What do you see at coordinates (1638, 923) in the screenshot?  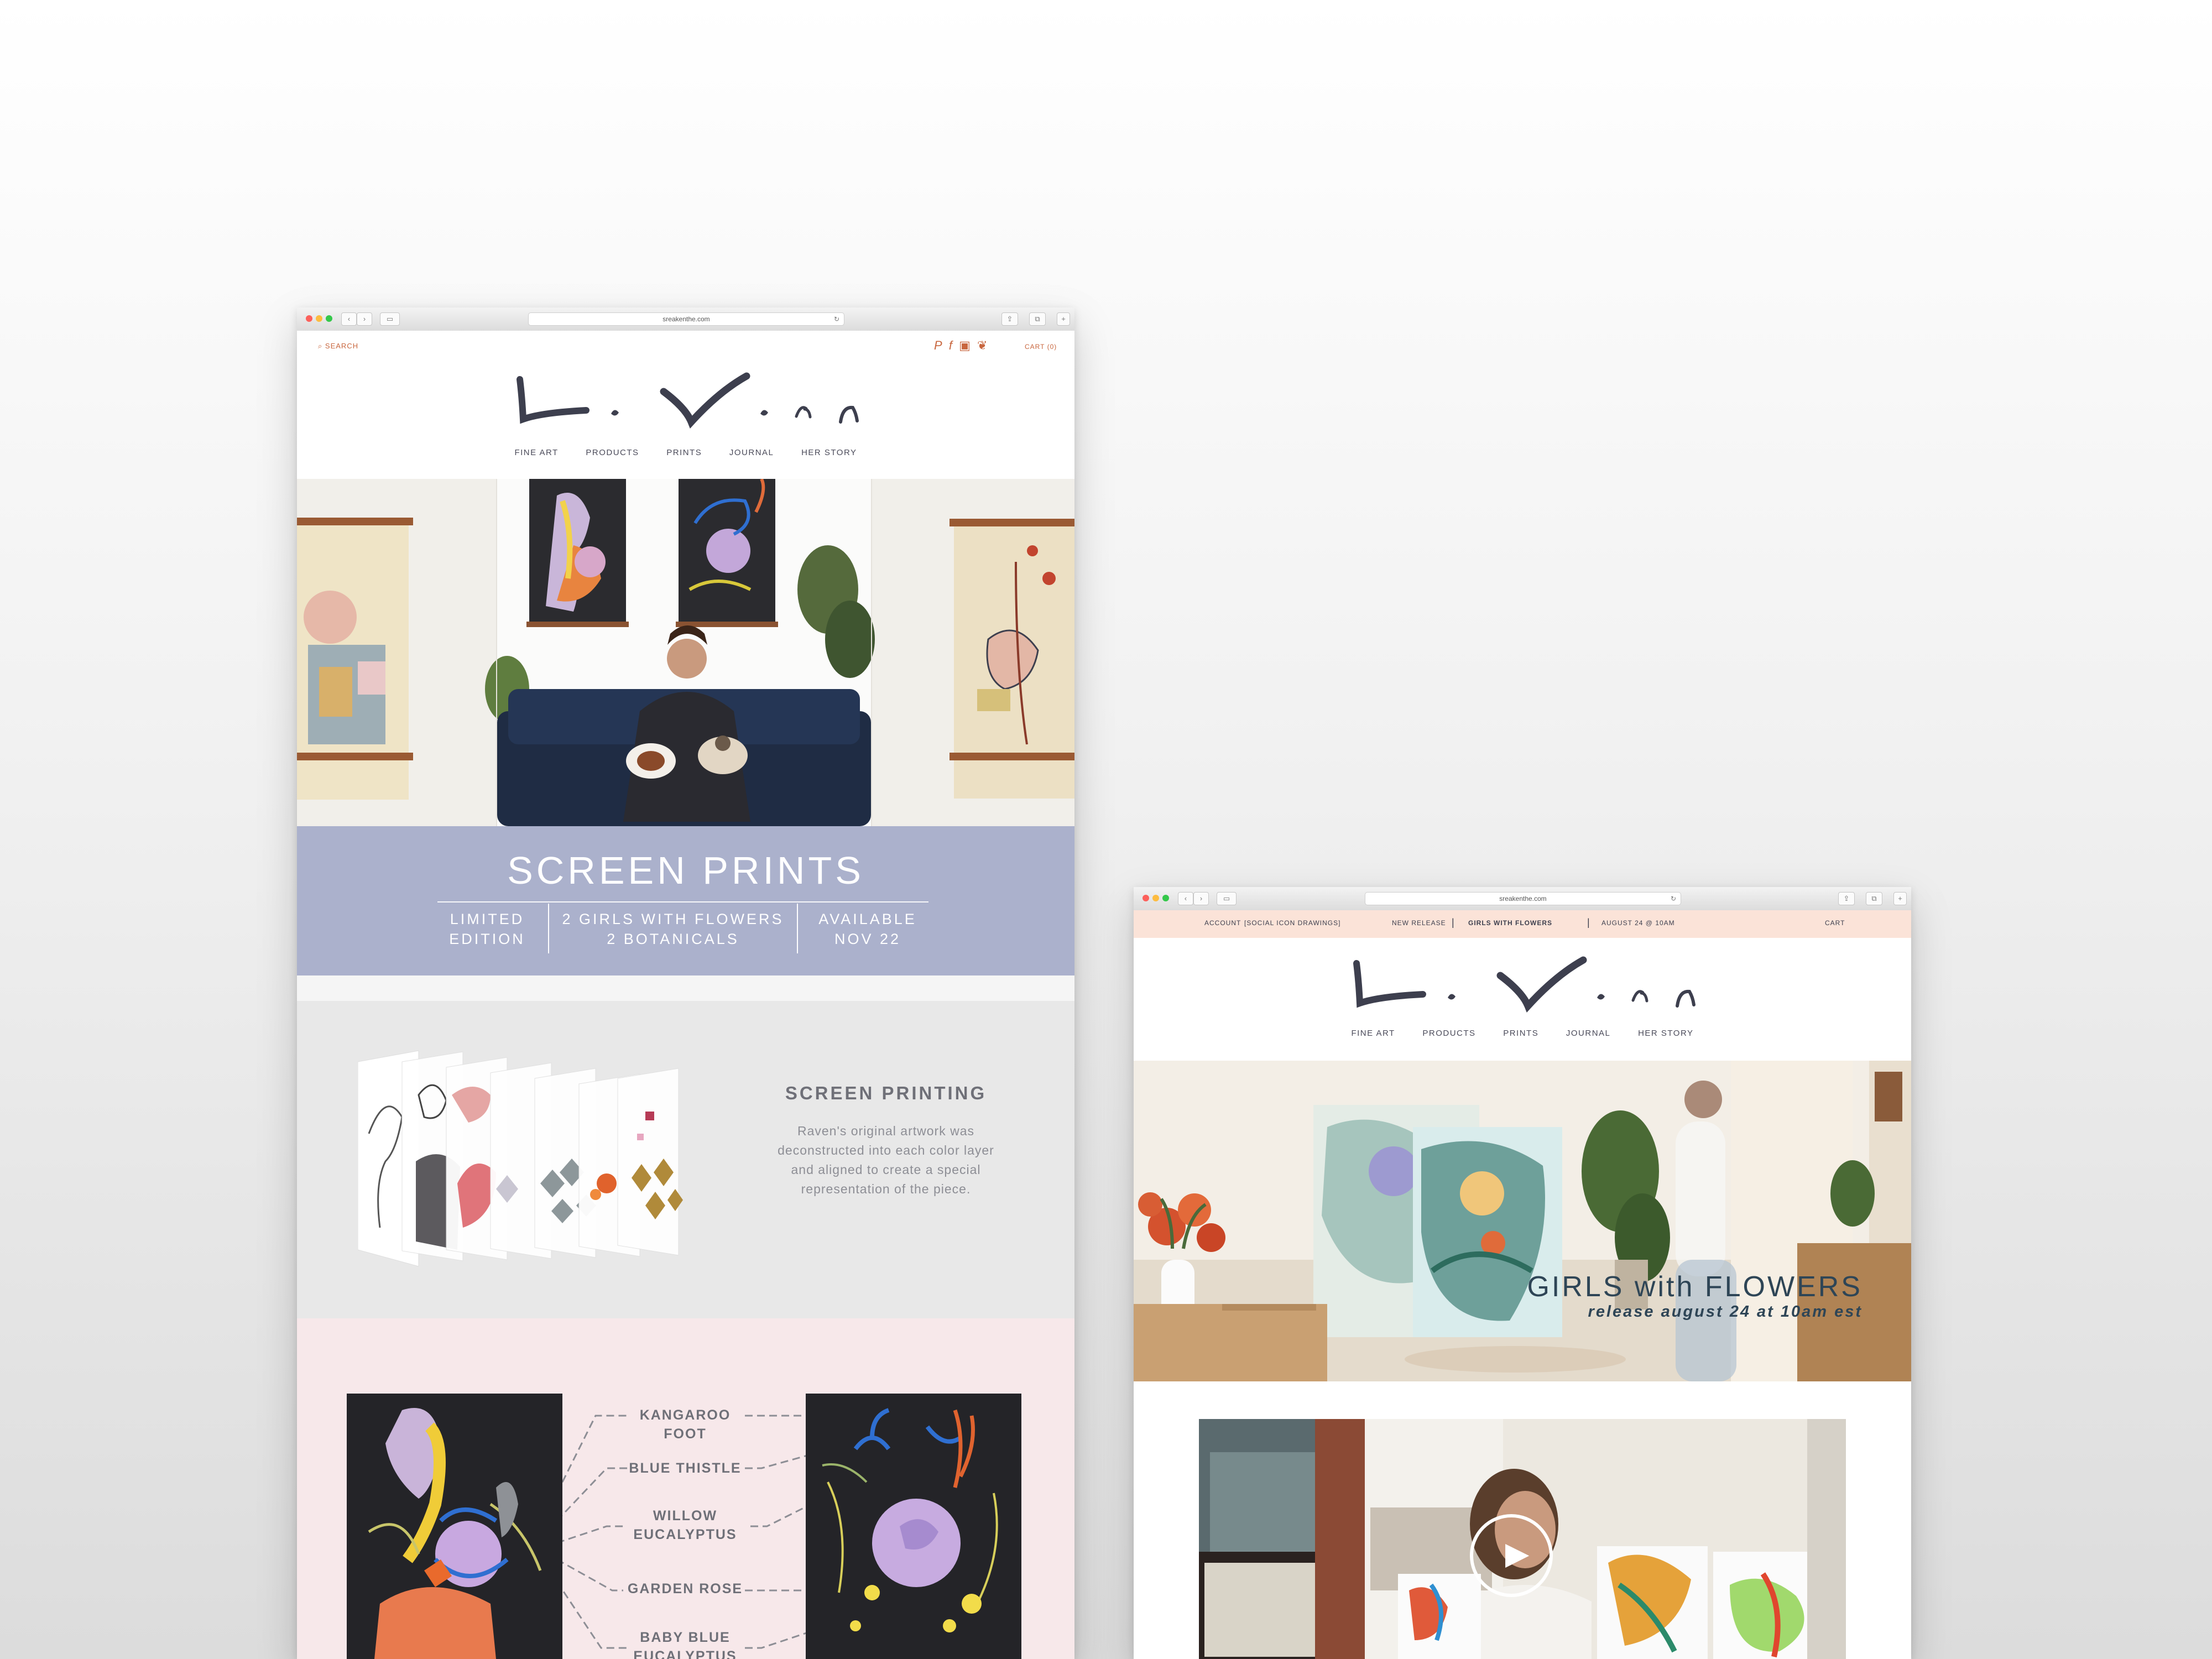 I see `release-date: AUGUST 24 @ 10AM` at bounding box center [1638, 923].